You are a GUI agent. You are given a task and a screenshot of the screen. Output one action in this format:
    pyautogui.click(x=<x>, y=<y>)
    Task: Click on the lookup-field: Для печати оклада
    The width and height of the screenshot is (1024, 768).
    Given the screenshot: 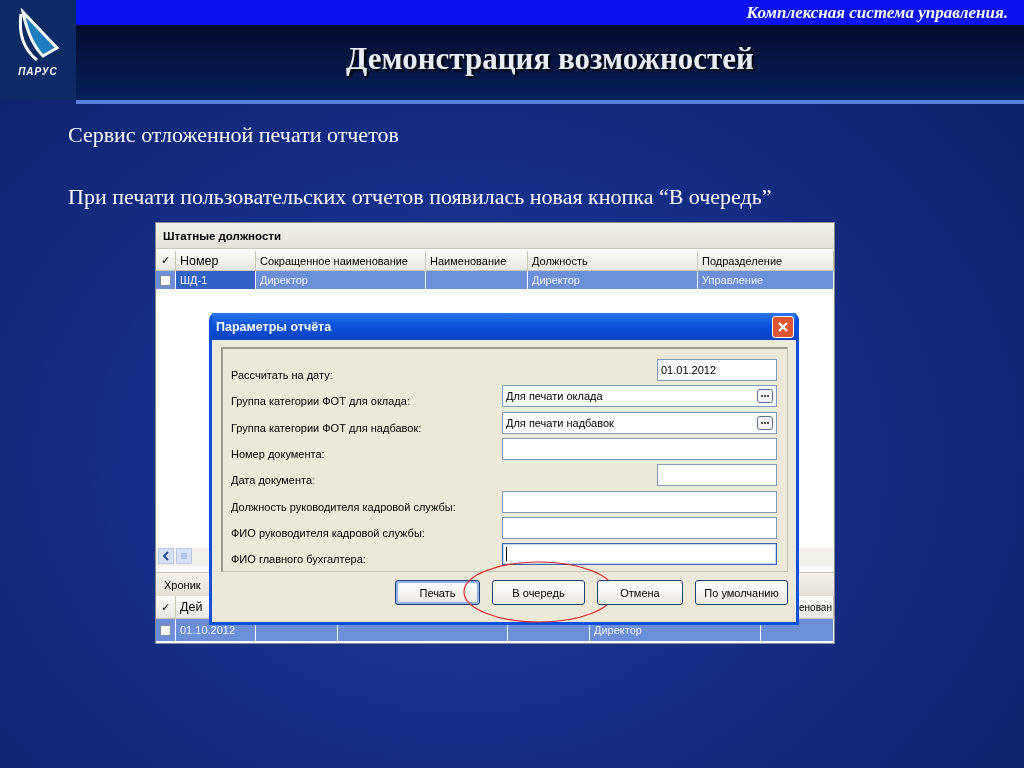 What is the action you would take?
    pyautogui.click(x=639, y=396)
    